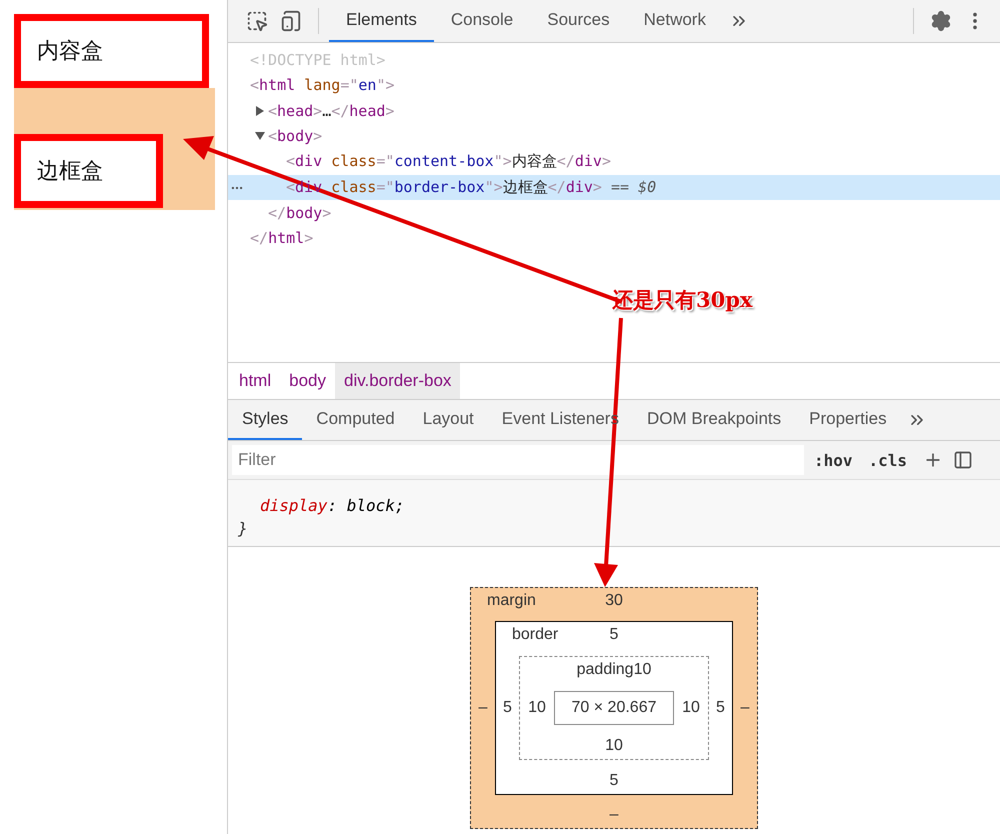 The width and height of the screenshot is (1000, 834). What do you see at coordinates (257, 21) in the screenshot?
I see `inspect-icon` at bounding box center [257, 21].